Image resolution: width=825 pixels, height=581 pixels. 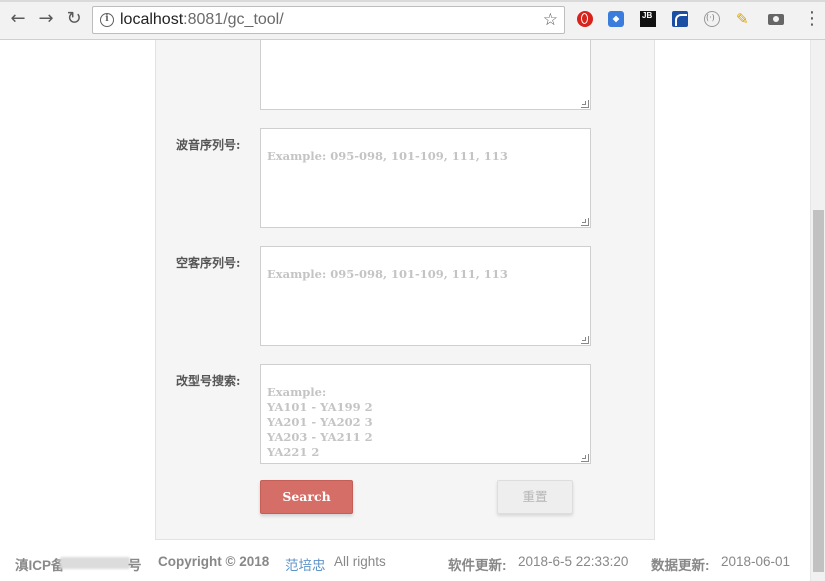 What do you see at coordinates (412, 1) in the screenshot?
I see `tab-strip` at bounding box center [412, 1].